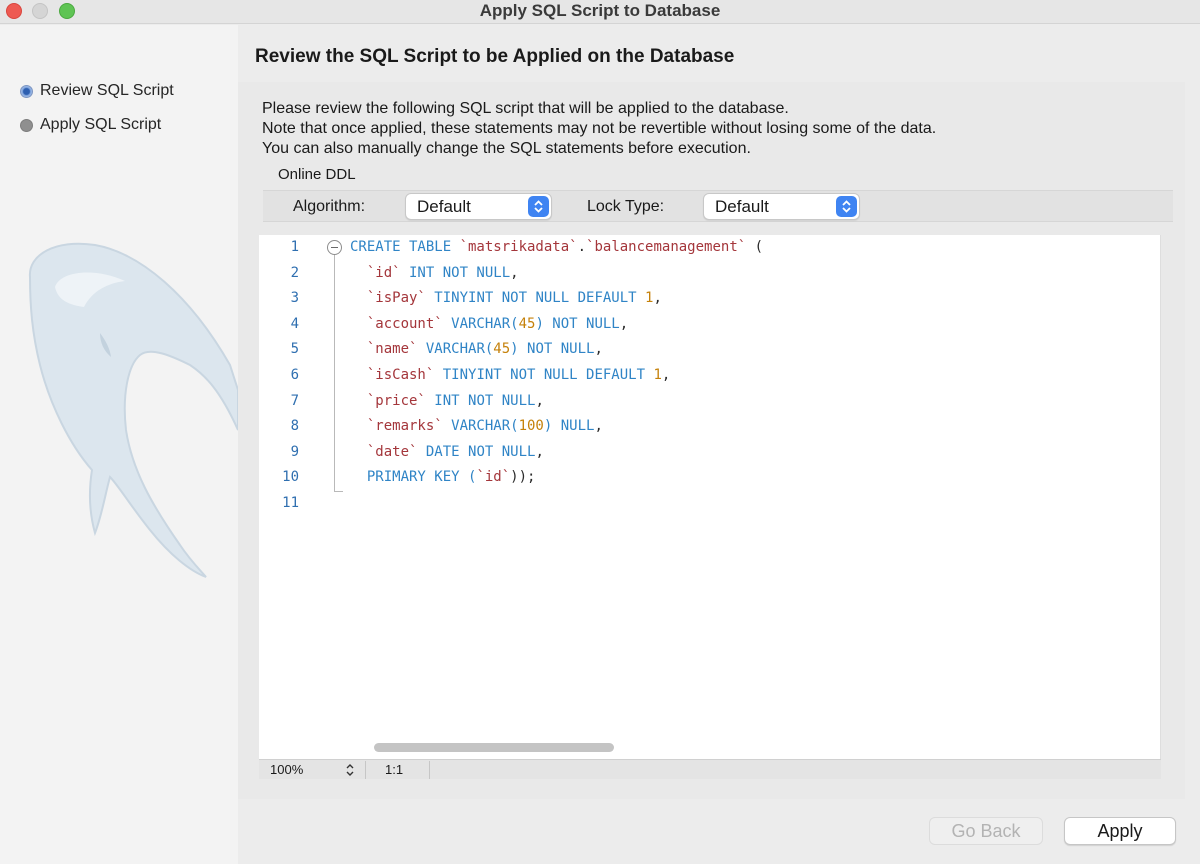  I want to click on algorithm-select: Default, so click(478, 206).